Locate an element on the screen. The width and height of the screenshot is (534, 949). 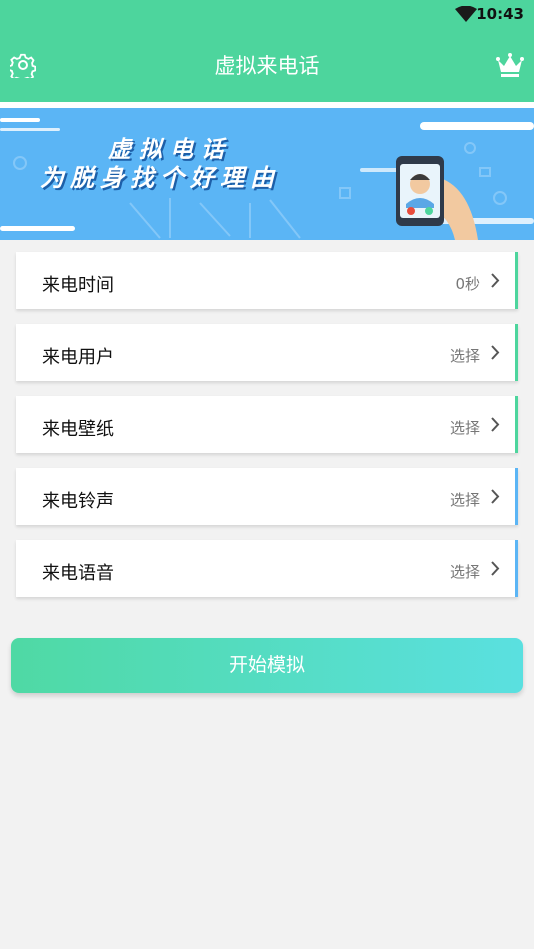
setting-value: 0秒 is located at coordinates (467, 284).